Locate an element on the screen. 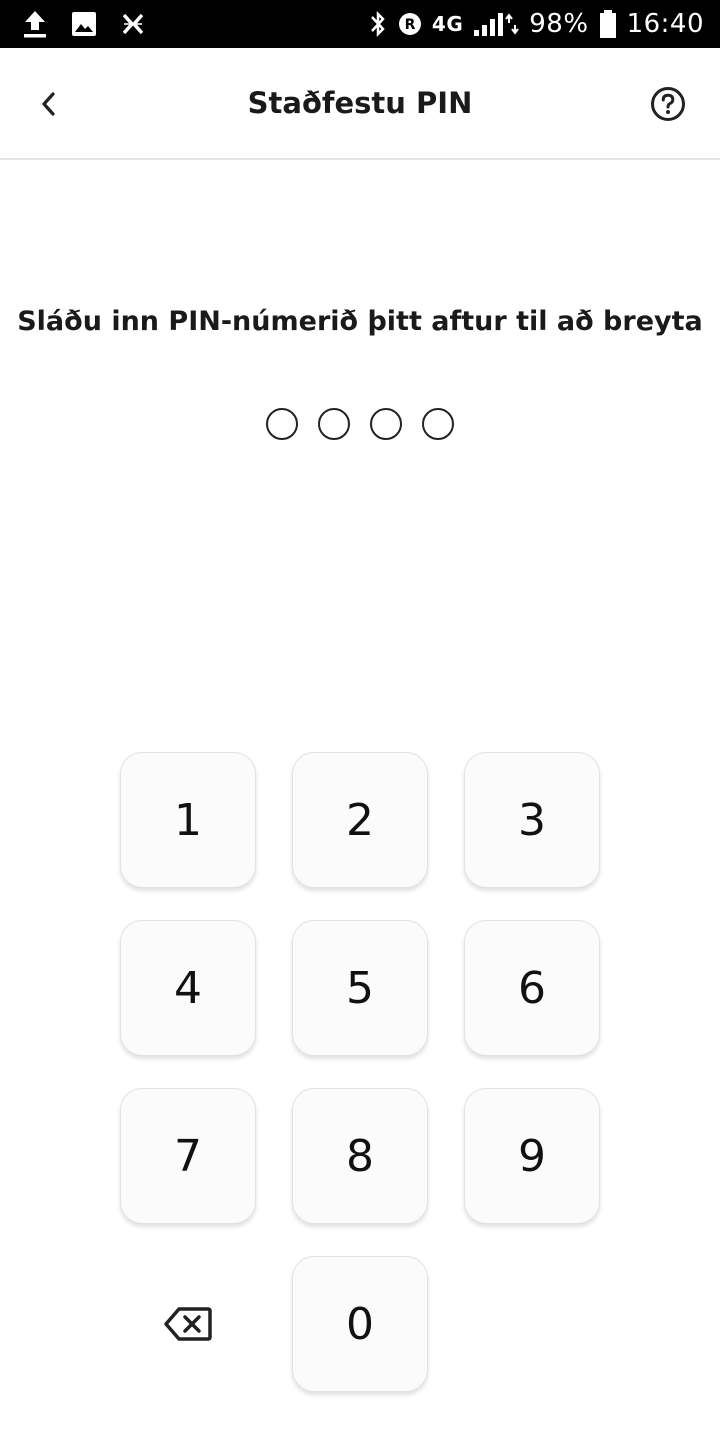 The height and width of the screenshot is (1440, 720). app-bar: Staðfestu PIN is located at coordinates (360, 104).